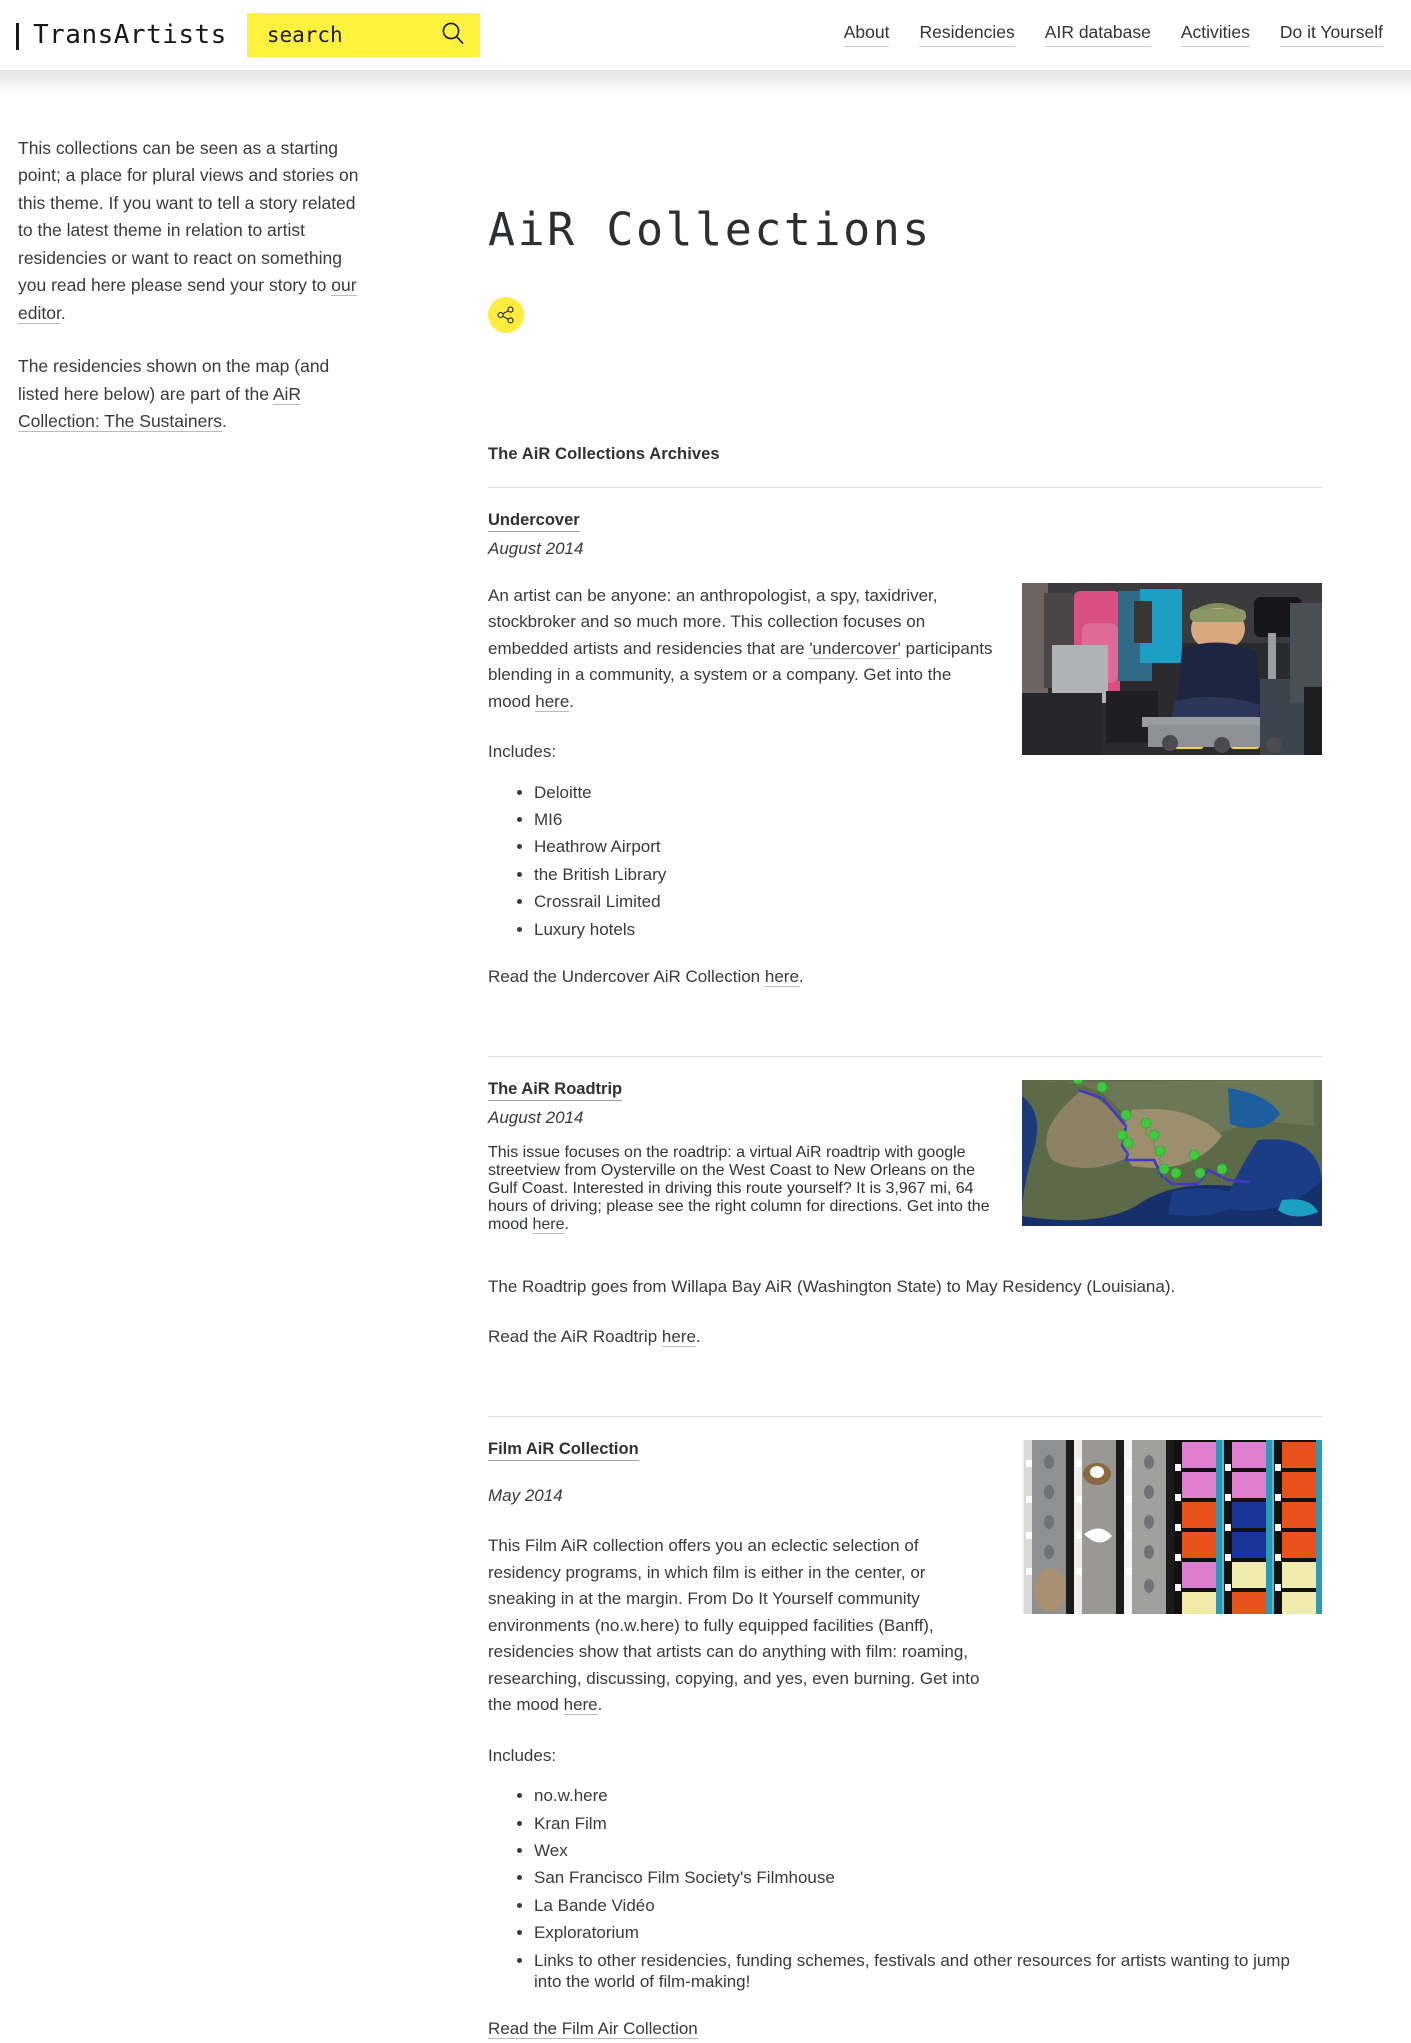 This screenshot has height=2043, width=1411. What do you see at coordinates (928, 1823) in the screenshot?
I see `list-item: Kran Film` at bounding box center [928, 1823].